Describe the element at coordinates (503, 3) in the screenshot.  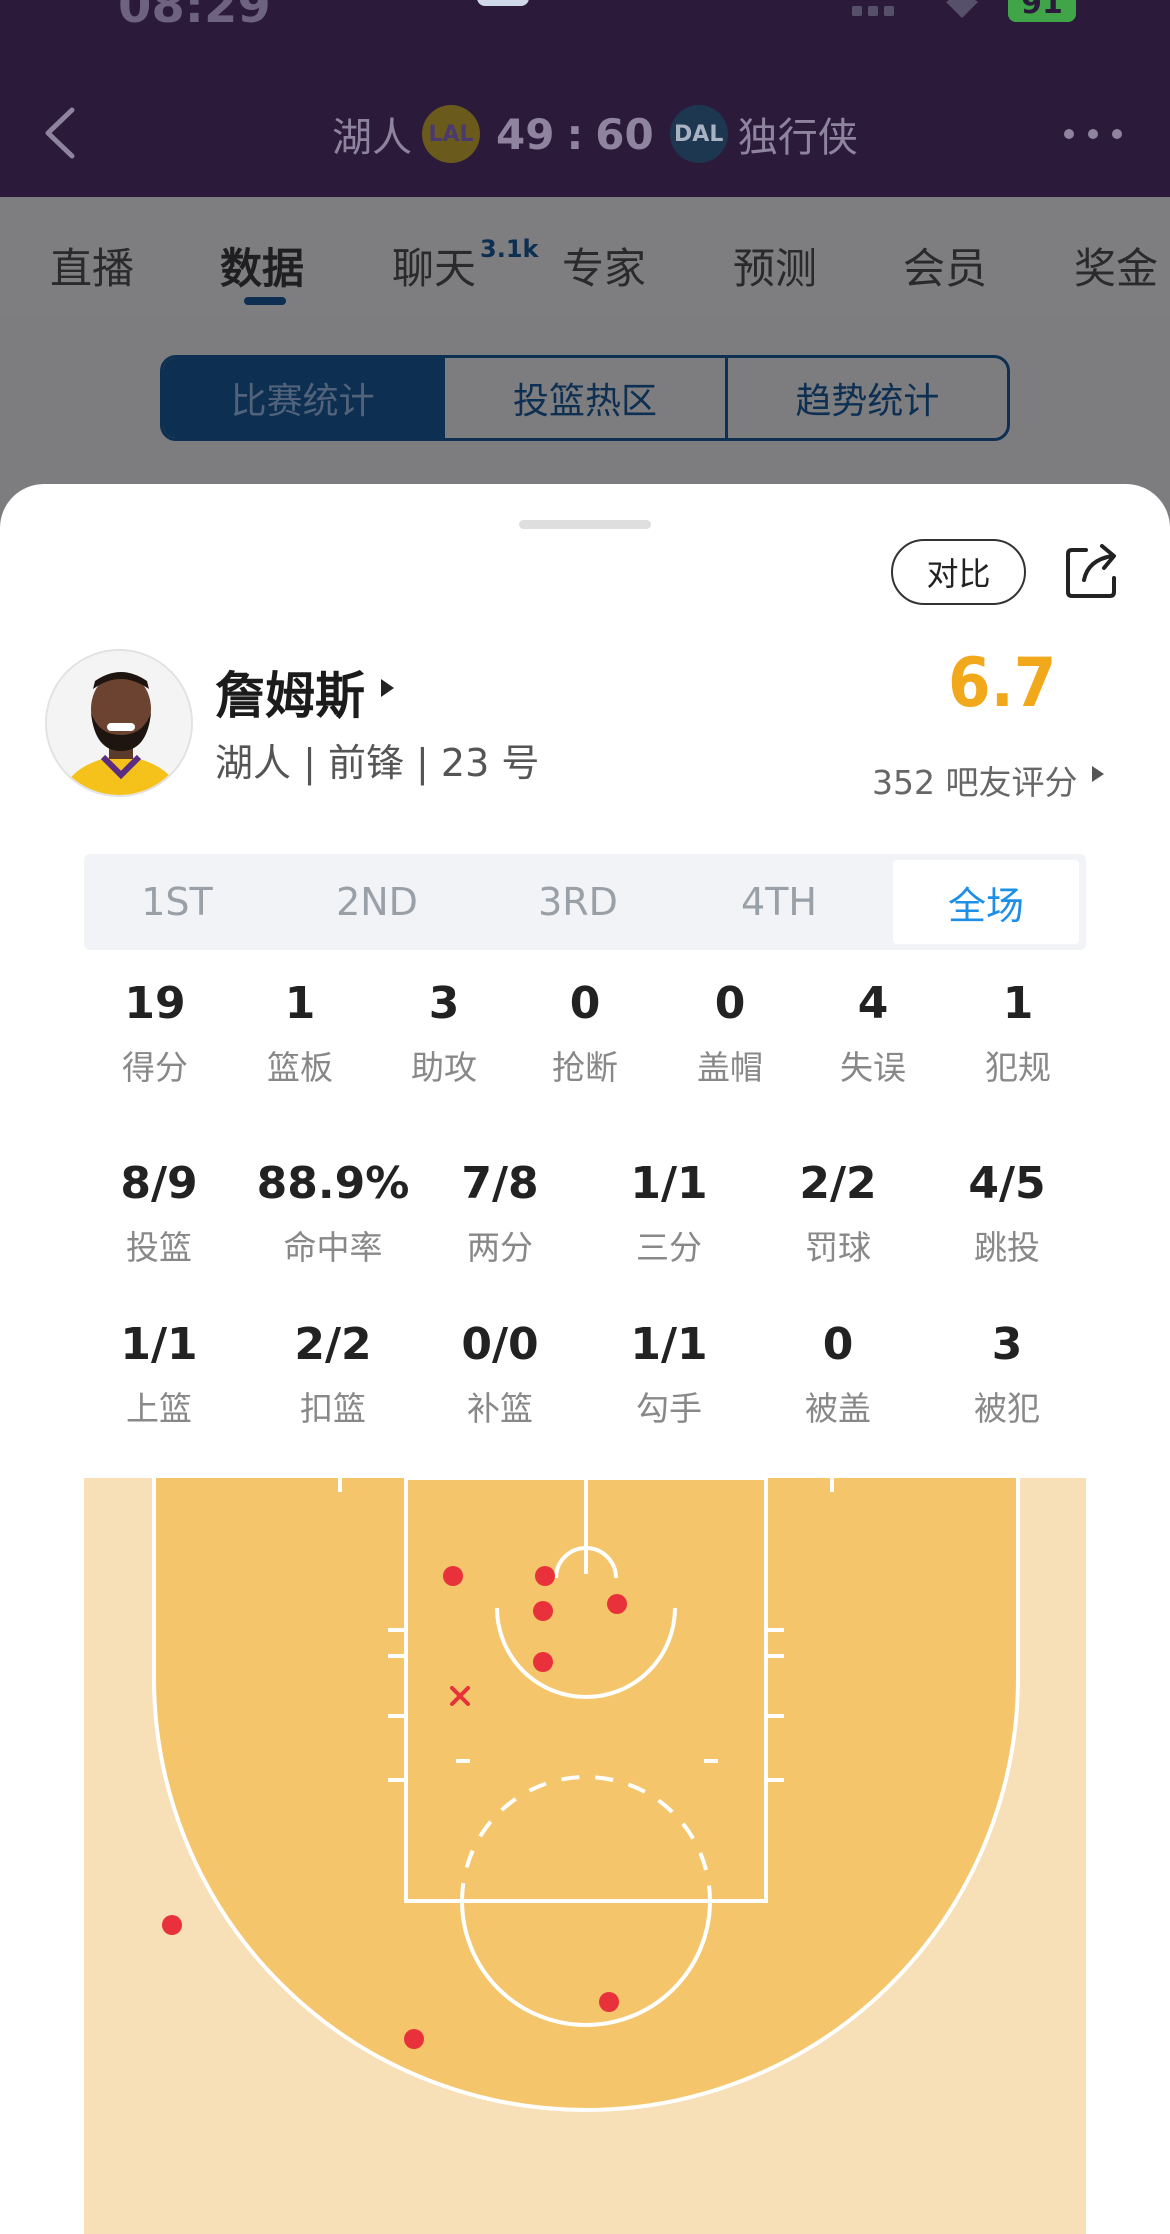
I see `dynamic-island-indicator` at that location.